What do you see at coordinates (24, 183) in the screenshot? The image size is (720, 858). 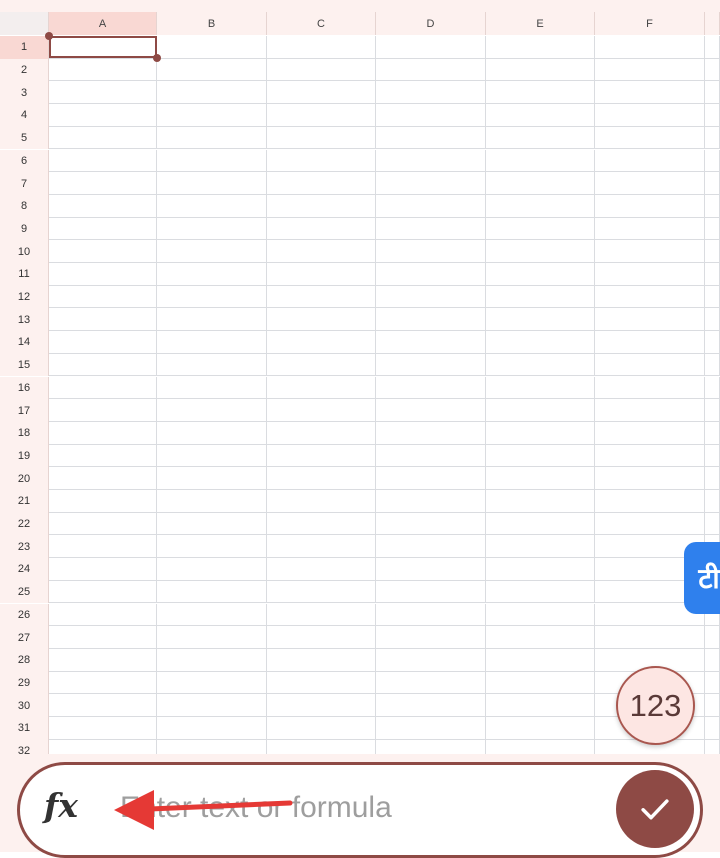 I see `row-header-7: 7` at bounding box center [24, 183].